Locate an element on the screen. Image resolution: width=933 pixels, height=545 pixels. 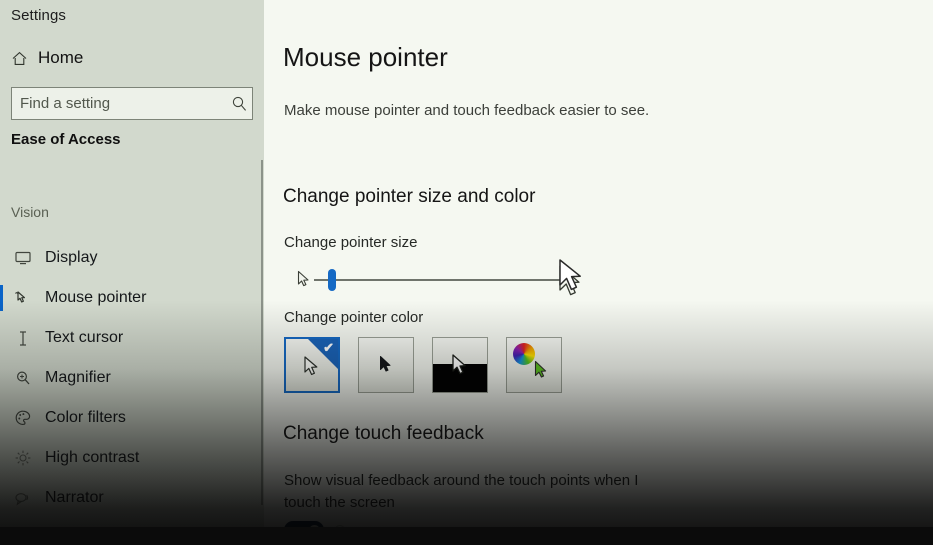
app-title: Settings is located at coordinates (38, 15).